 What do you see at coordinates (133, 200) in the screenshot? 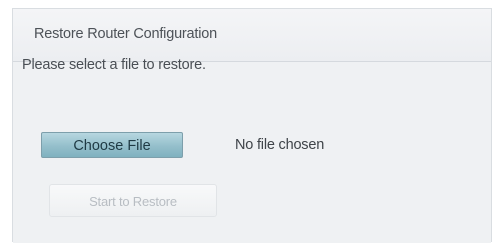
I see `start-to-restore-button: Start to Restore` at bounding box center [133, 200].